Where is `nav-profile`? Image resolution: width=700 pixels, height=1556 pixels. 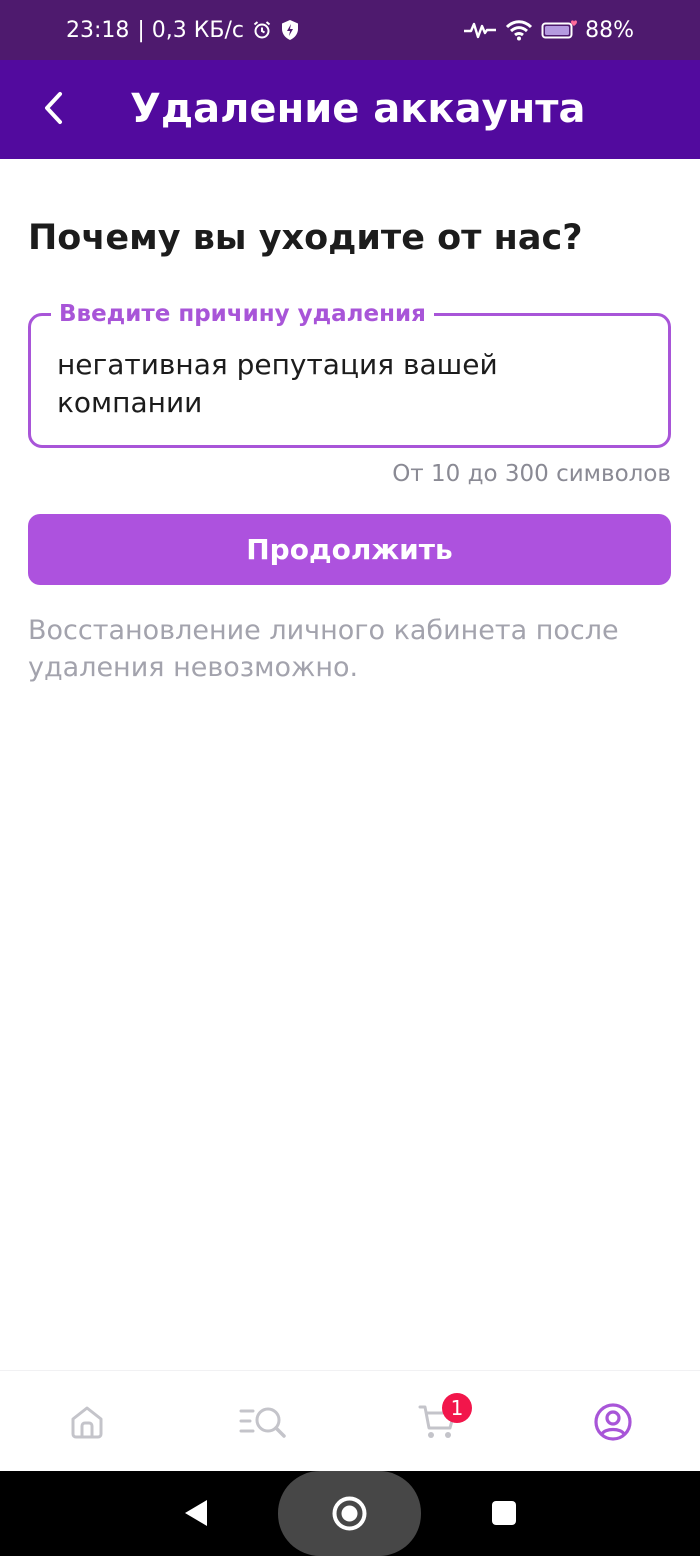
nav-profile is located at coordinates (613, 1421).